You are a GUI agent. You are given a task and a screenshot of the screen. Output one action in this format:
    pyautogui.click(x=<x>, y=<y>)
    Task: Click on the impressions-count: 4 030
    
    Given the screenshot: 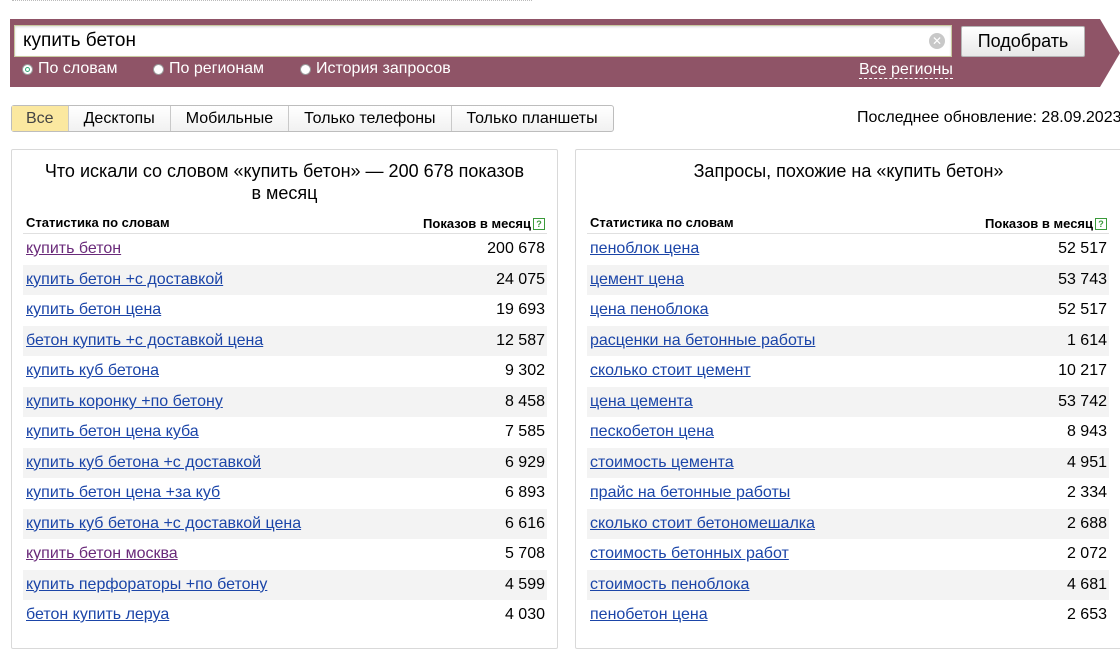 What is the action you would take?
    pyautogui.click(x=524, y=614)
    